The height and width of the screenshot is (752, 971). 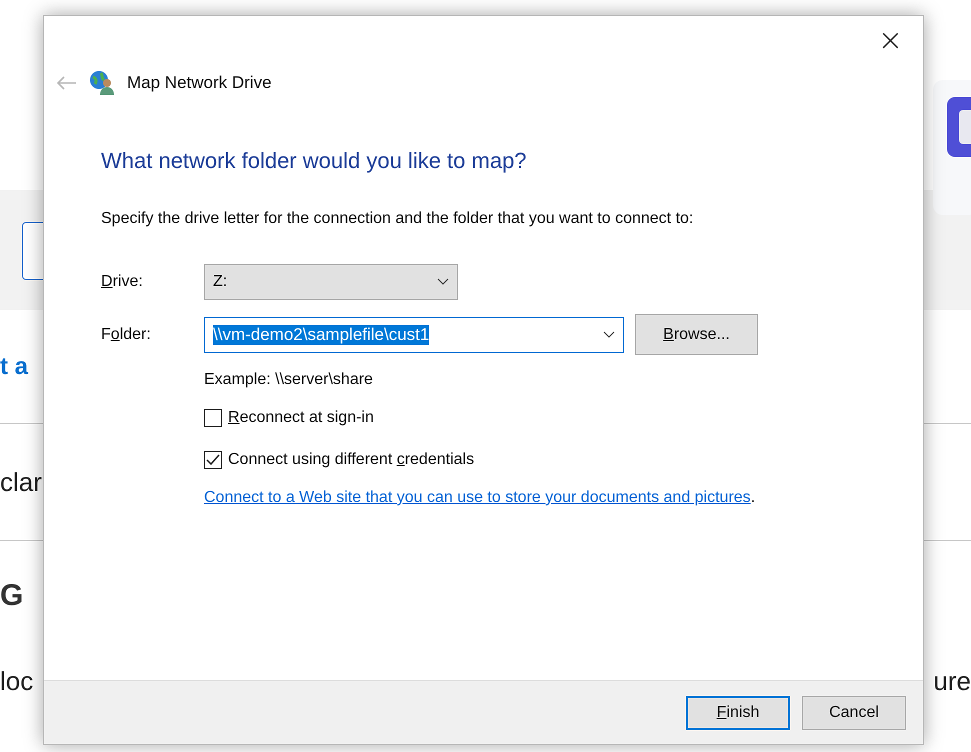 What do you see at coordinates (414, 334) in the screenshot?
I see `folder-field: \\vm-demo2\samplefile\cust1` at bounding box center [414, 334].